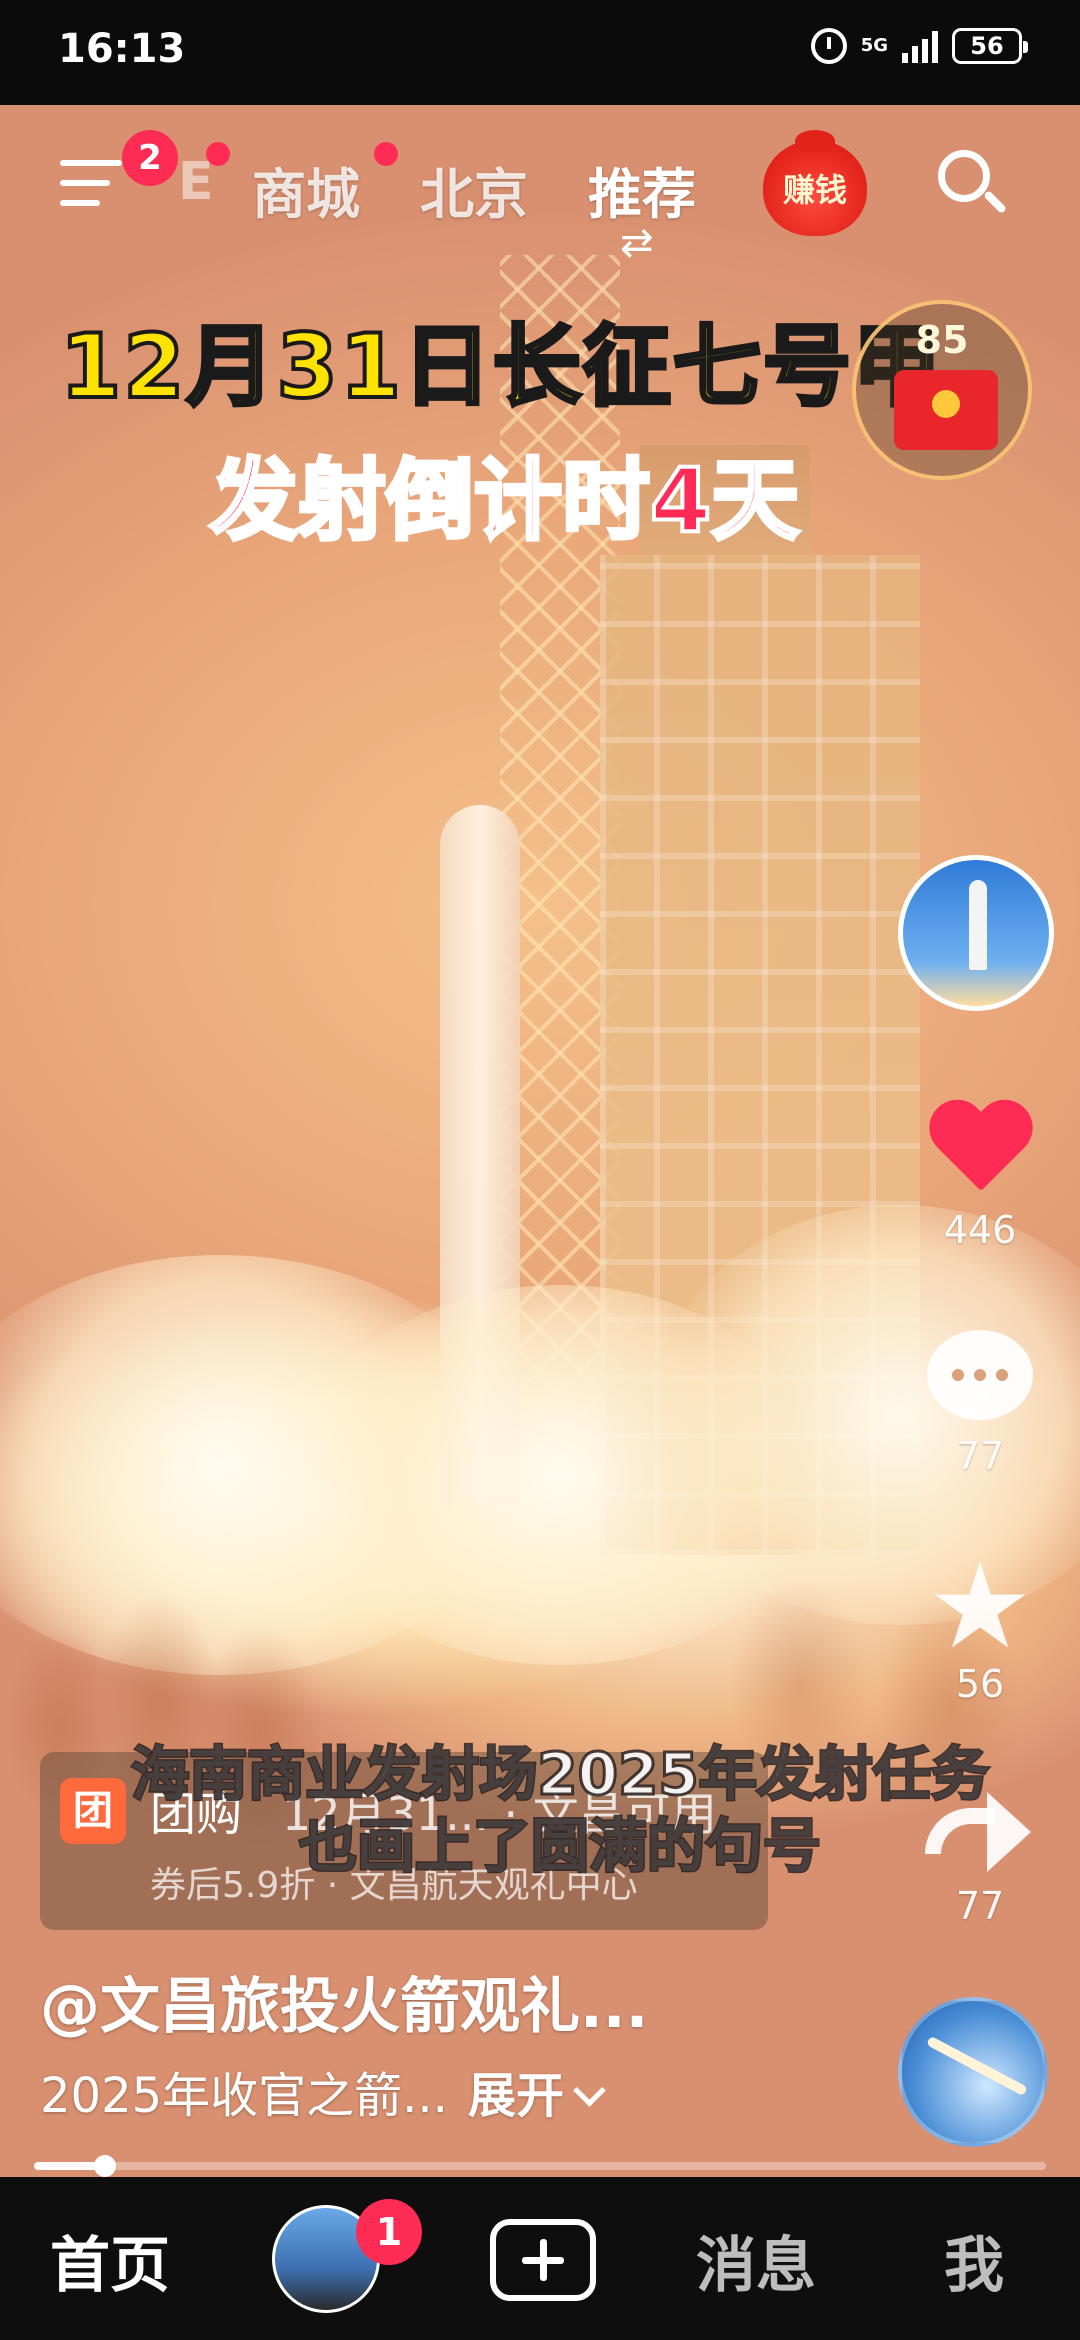 This screenshot has width=1080, height=2340. Describe the element at coordinates (946, 410) in the screenshot. I see `red-packet-icon` at that location.